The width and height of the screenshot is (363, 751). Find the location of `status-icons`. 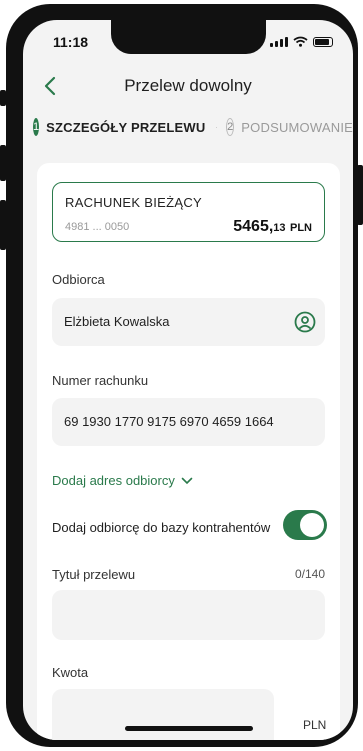

status-icons is located at coordinates (301, 41).